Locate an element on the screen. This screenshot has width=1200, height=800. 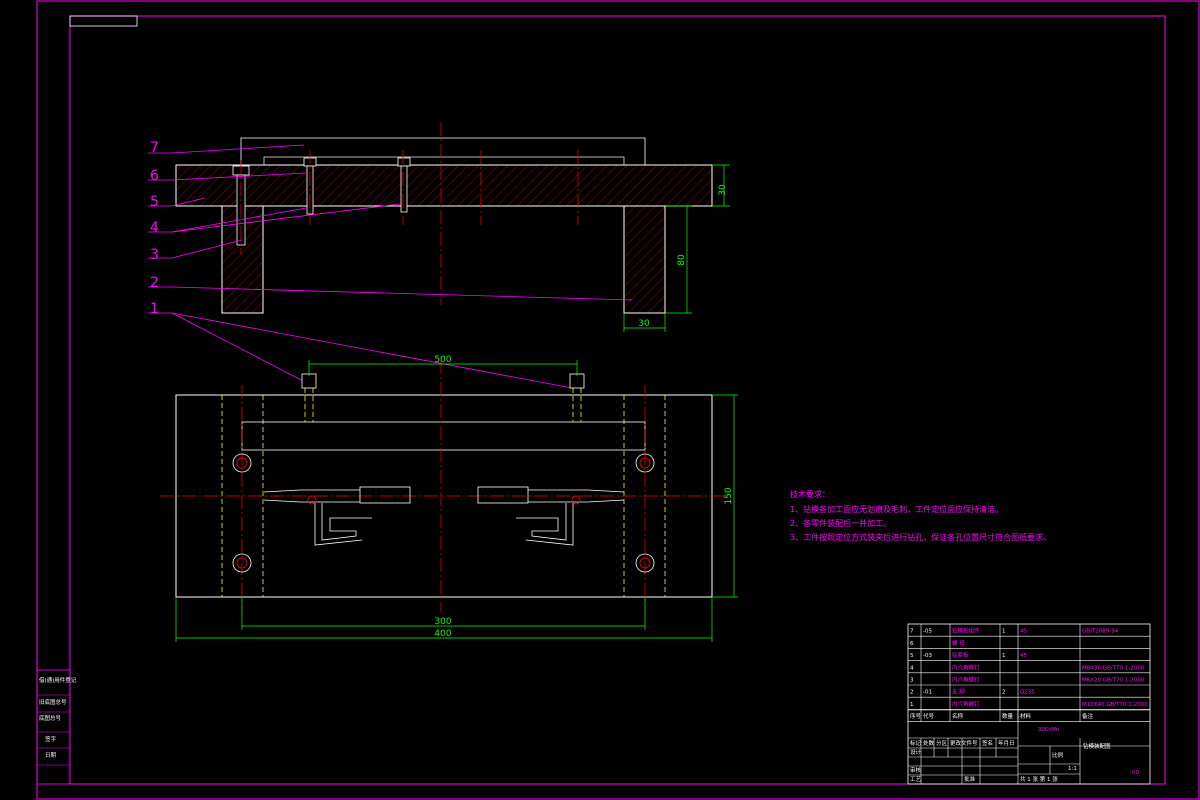
title-block-grid is located at coordinates (1029, 746).